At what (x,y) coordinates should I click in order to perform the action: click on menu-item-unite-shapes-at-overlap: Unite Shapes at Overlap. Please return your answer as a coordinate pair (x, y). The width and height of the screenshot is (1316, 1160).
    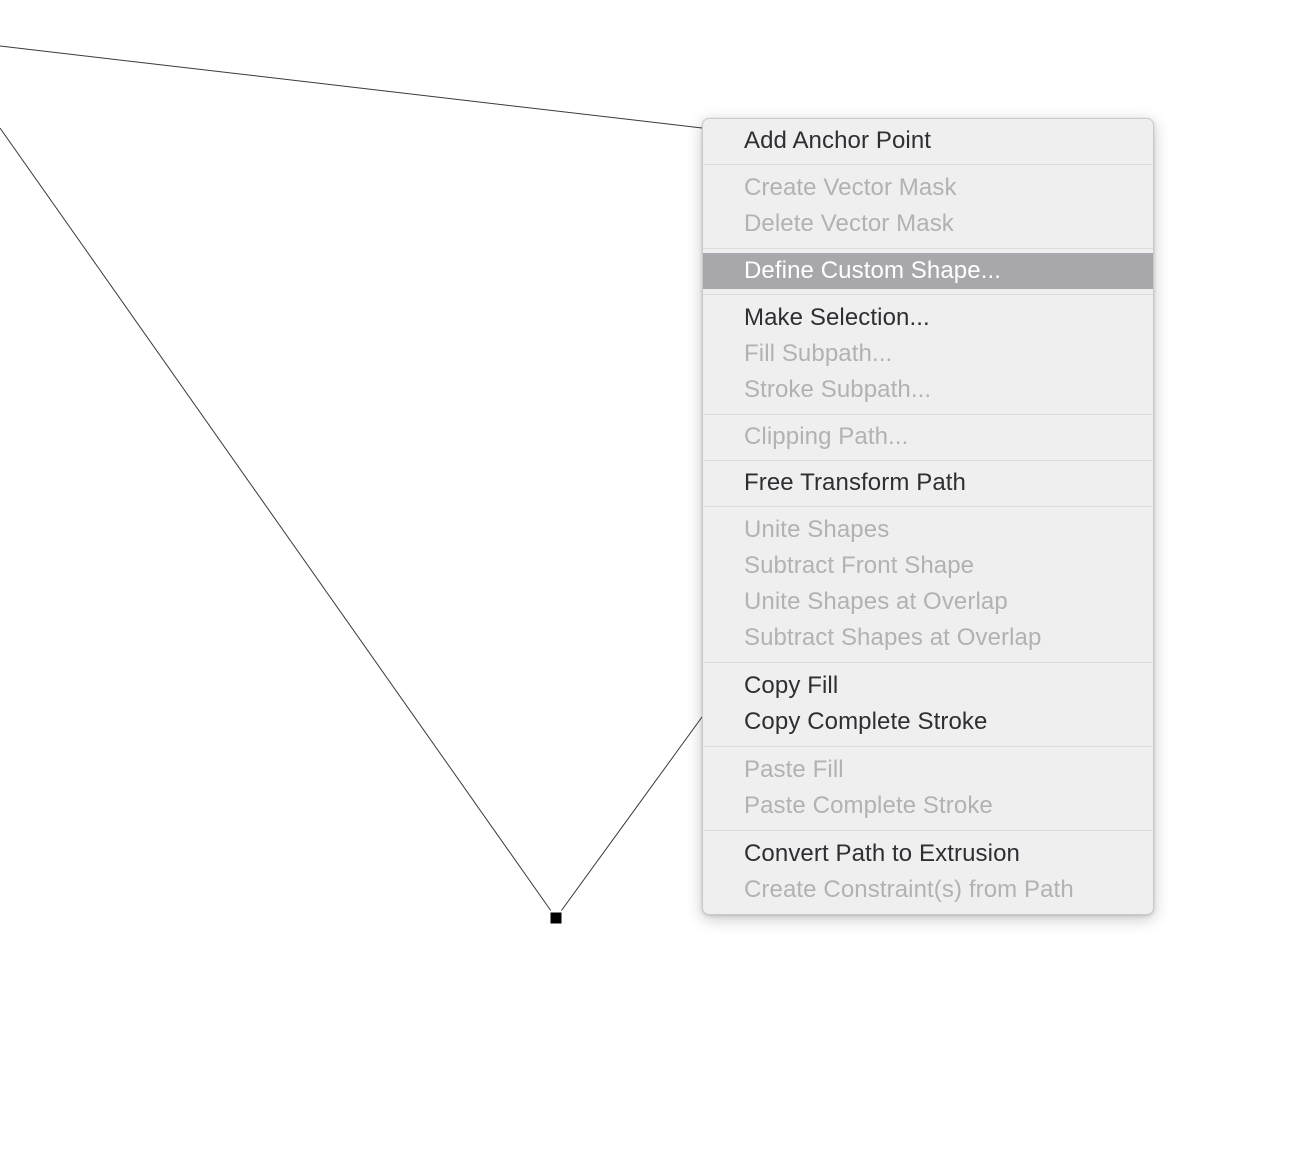
    Looking at the image, I should click on (876, 601).